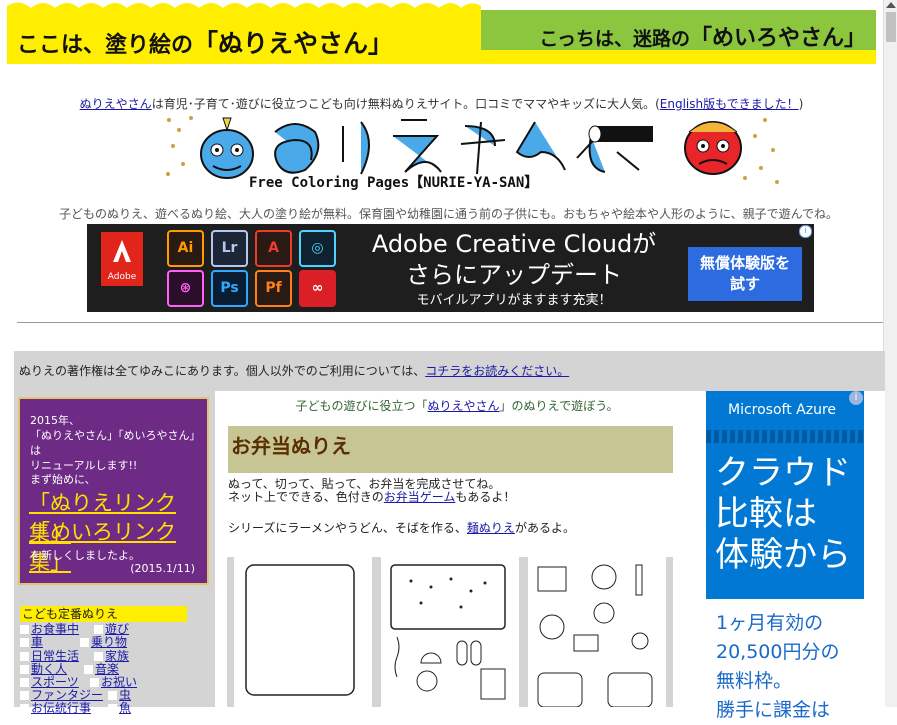 The height and width of the screenshot is (725, 897). I want to click on category-item: 魚, so click(119, 708).